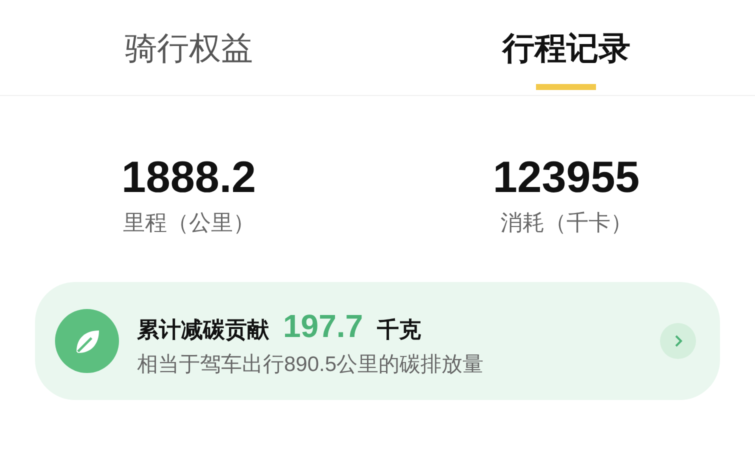 The height and width of the screenshot is (451, 755). I want to click on carbon-description: 相当于驾车出行890.5公里的碳排放量, so click(311, 365).